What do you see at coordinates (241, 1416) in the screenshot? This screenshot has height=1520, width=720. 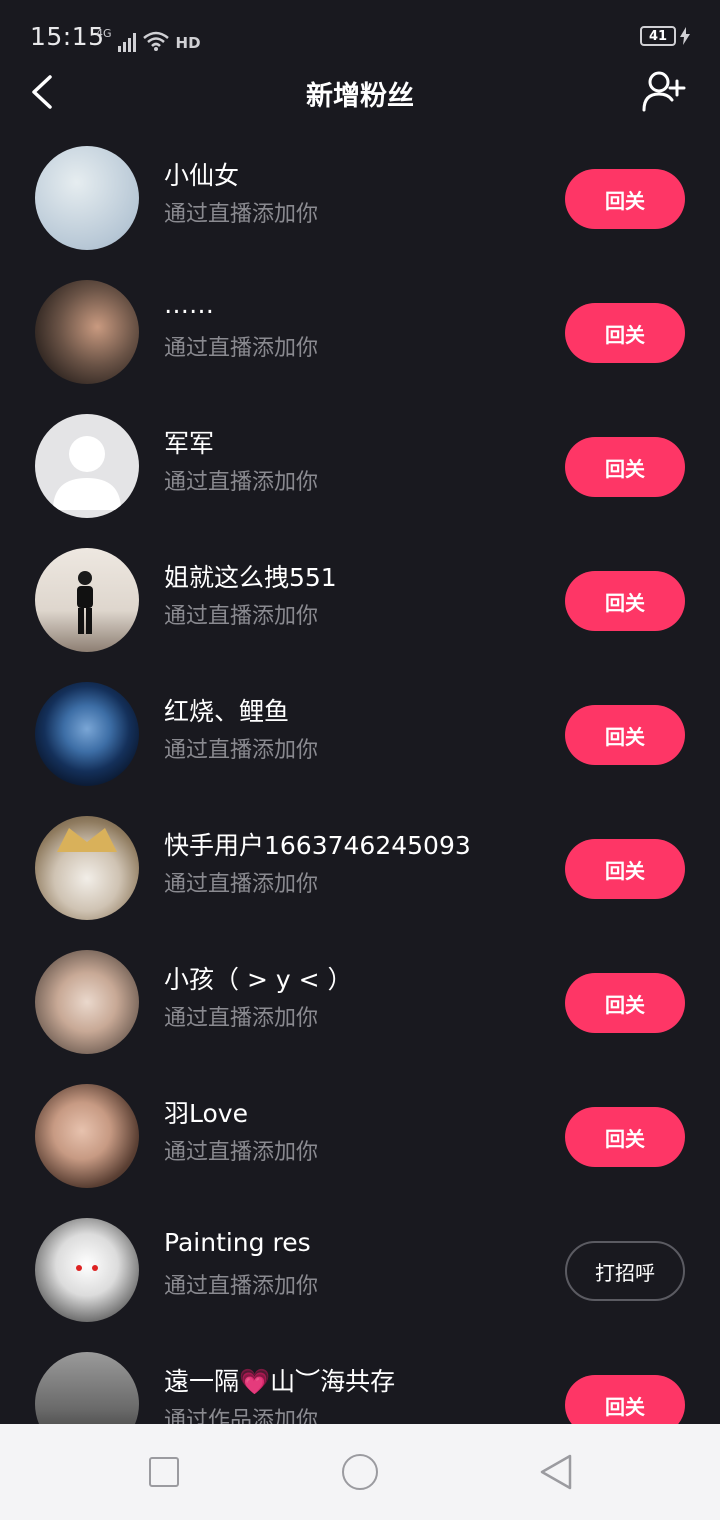 I see `follower-source: 通过作品添加你` at bounding box center [241, 1416].